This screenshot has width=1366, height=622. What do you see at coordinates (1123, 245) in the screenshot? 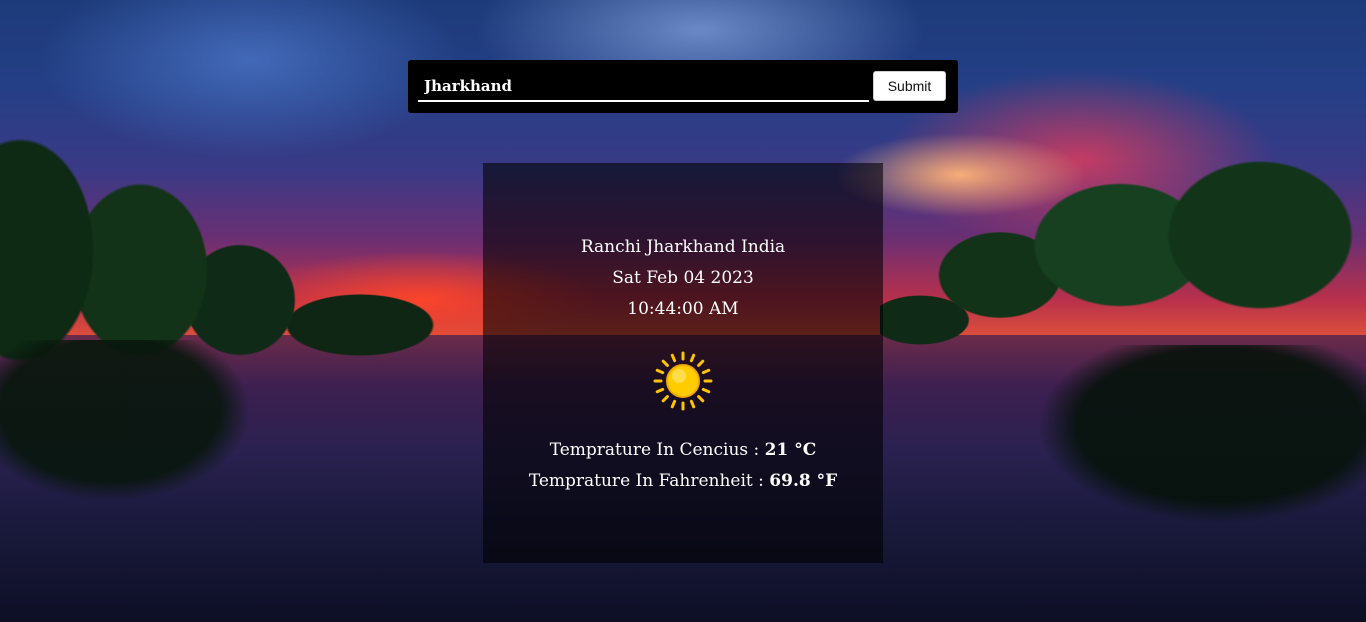
I see `trees-right` at bounding box center [1123, 245].